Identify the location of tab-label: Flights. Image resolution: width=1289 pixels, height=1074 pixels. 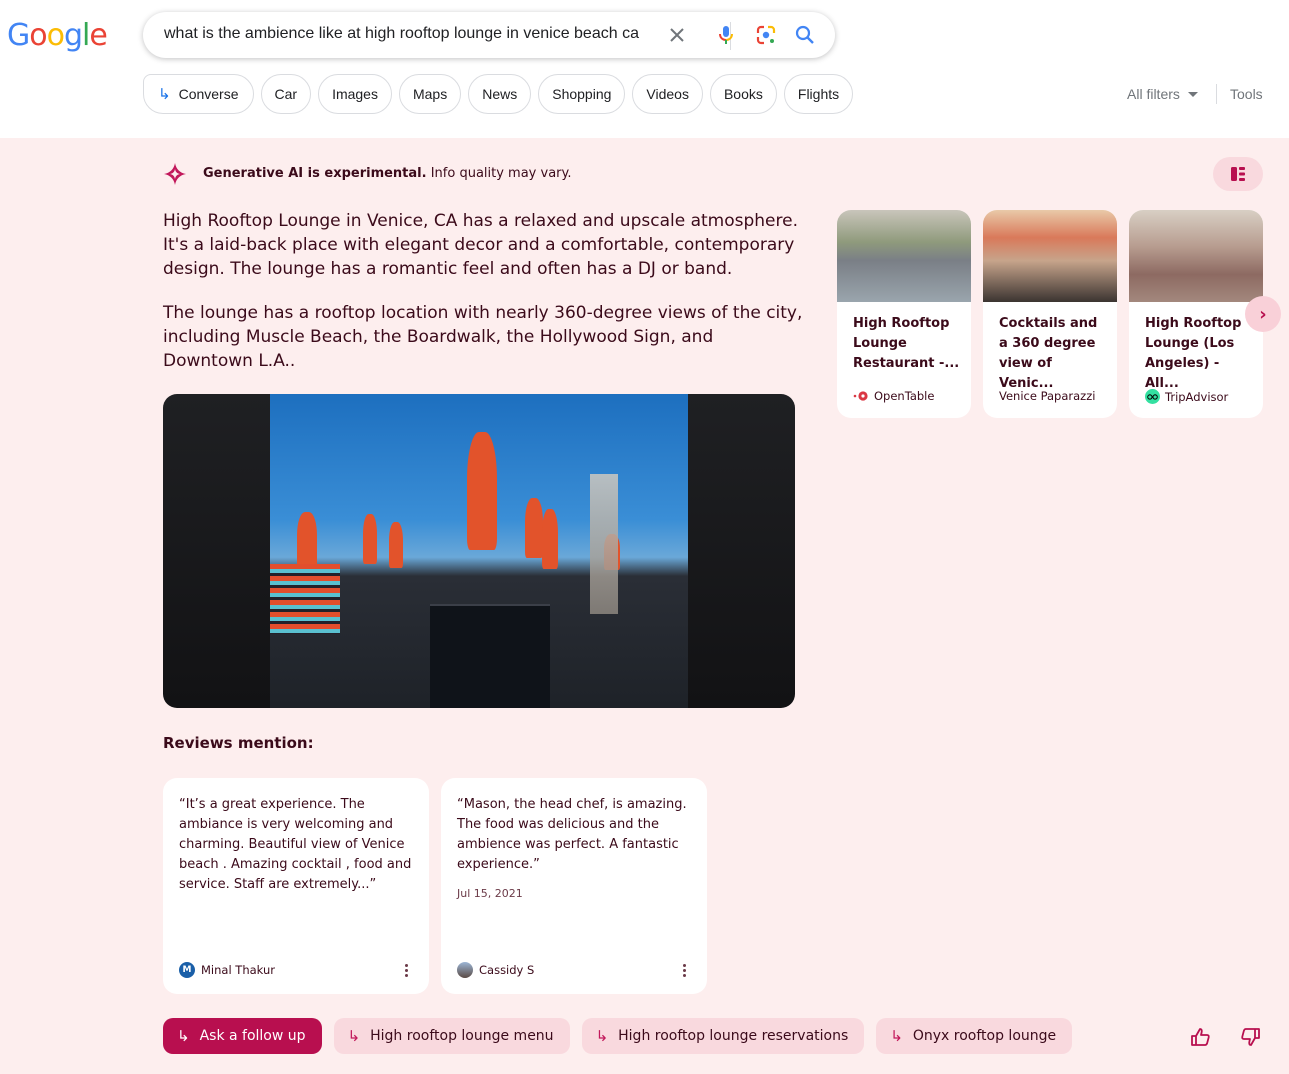
(818, 94).